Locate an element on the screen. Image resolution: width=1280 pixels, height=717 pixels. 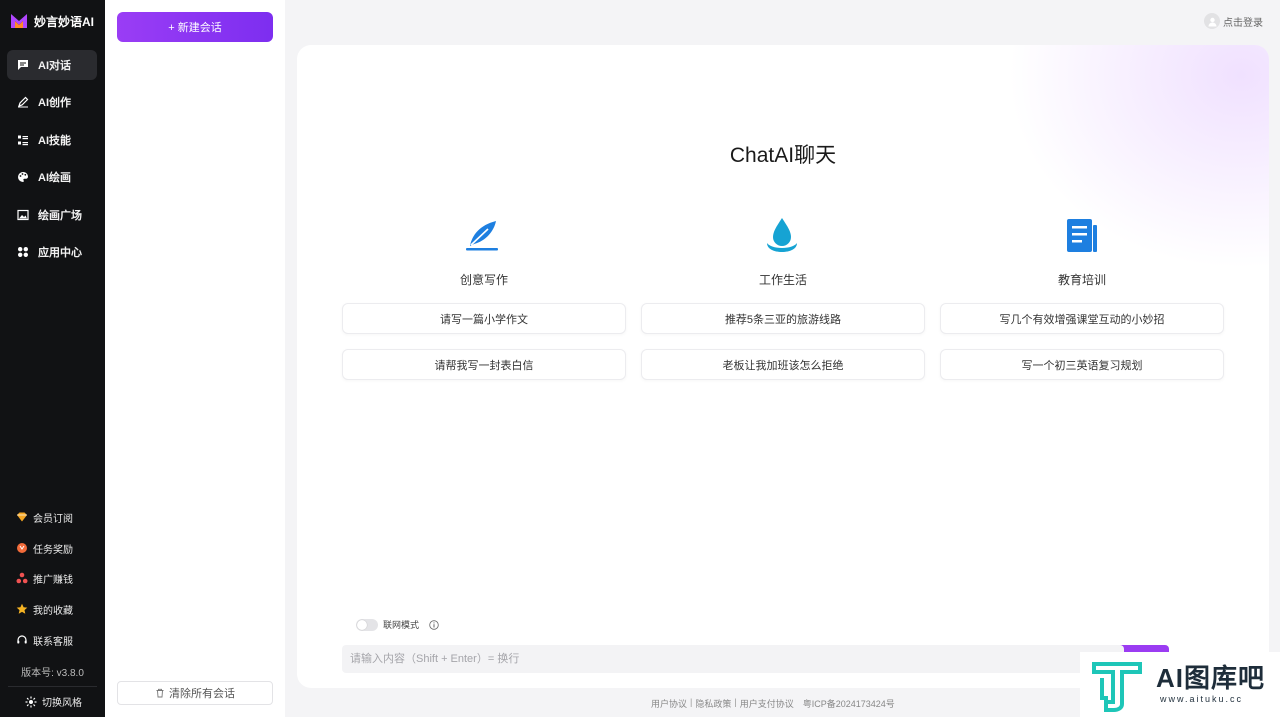
footer: 用户协议 | 隐私政策 | 用户支付协议 粤ICP备2024173424号 is located at coordinates (773, 703).